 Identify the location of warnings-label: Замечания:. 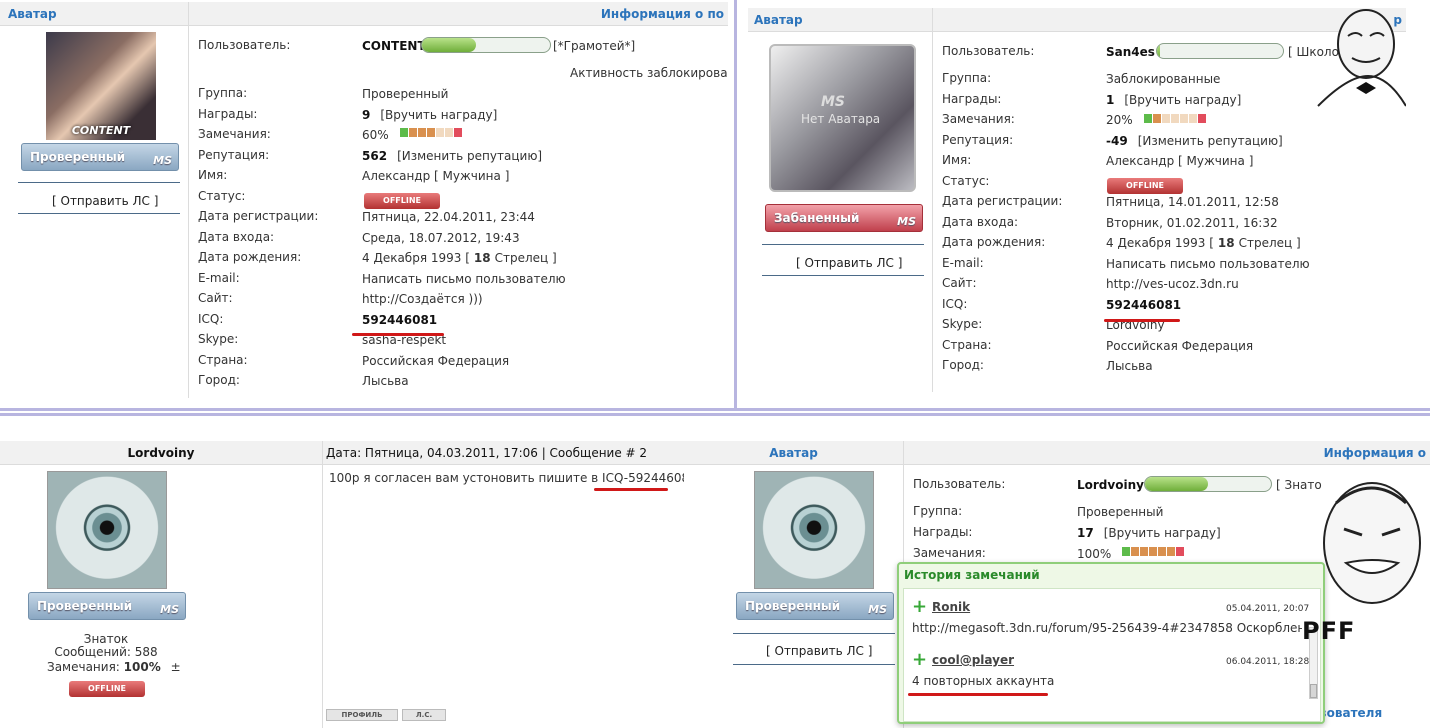
(83, 667).